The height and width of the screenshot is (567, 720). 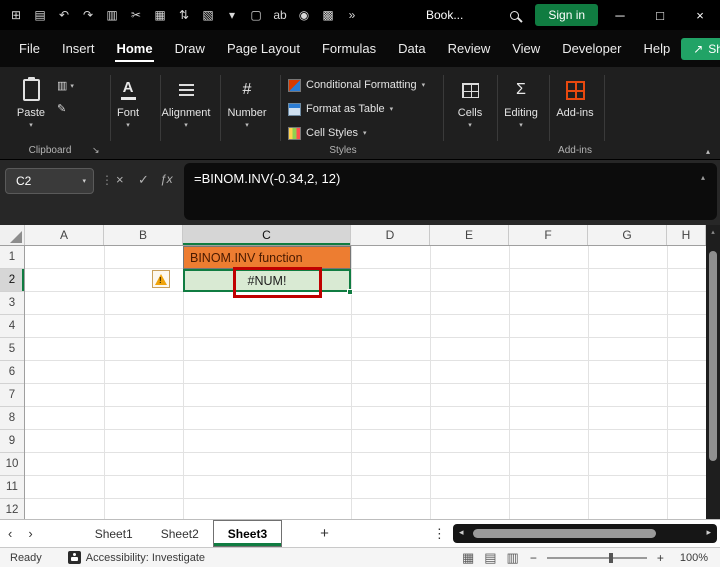 What do you see at coordinates (513, 558) in the screenshot?
I see `page-break-view-icon: ▥` at bounding box center [513, 558].